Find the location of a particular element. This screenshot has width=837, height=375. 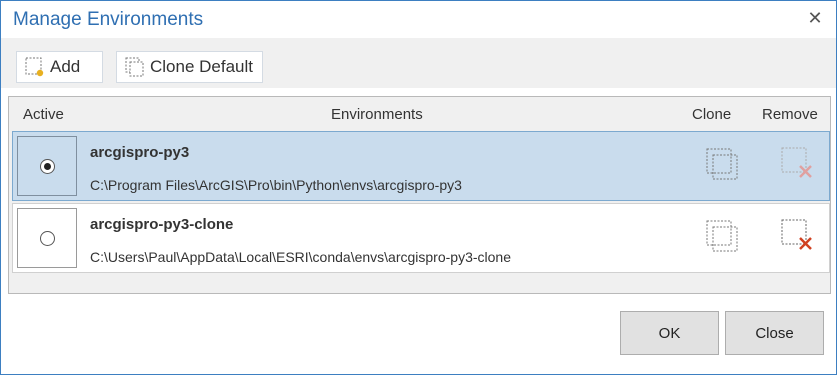

add-button: Add is located at coordinates (59, 67).